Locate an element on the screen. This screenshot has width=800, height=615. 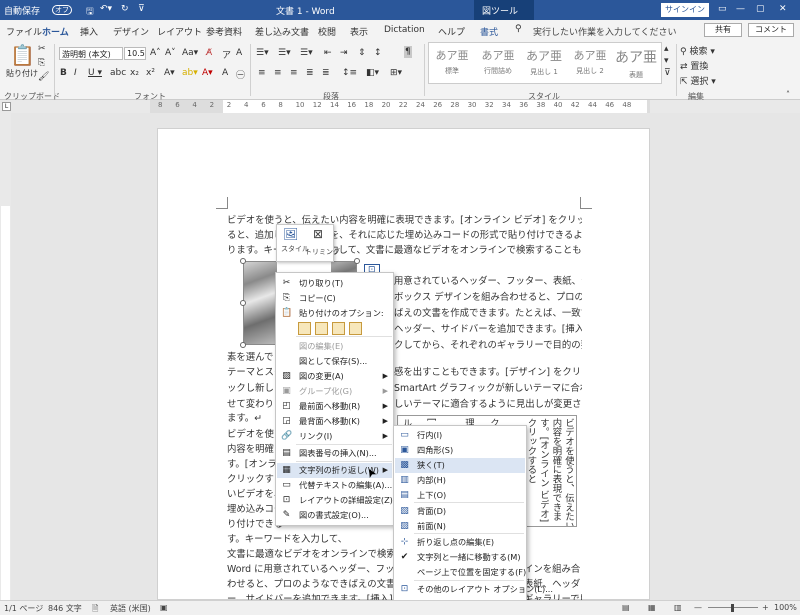
superscript-icon: x² is located at coordinates (150, 73).